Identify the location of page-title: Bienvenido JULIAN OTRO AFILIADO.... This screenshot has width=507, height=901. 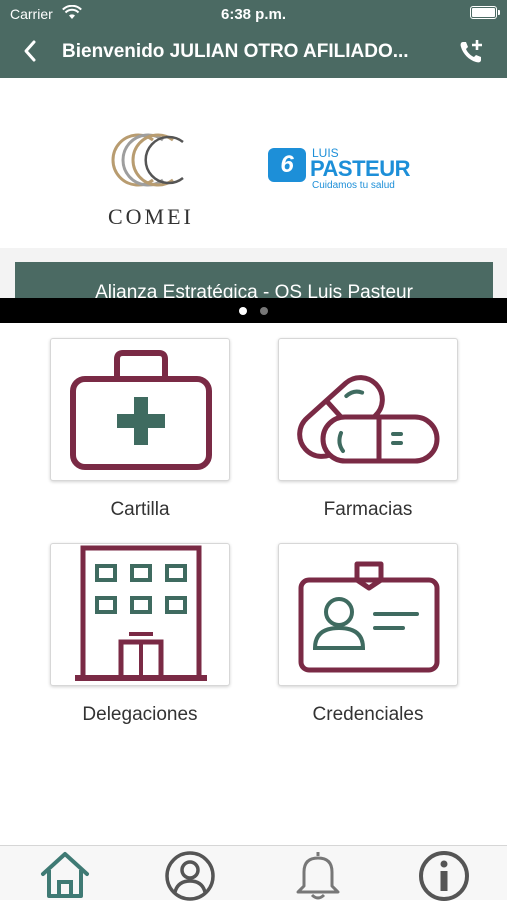
(235, 51).